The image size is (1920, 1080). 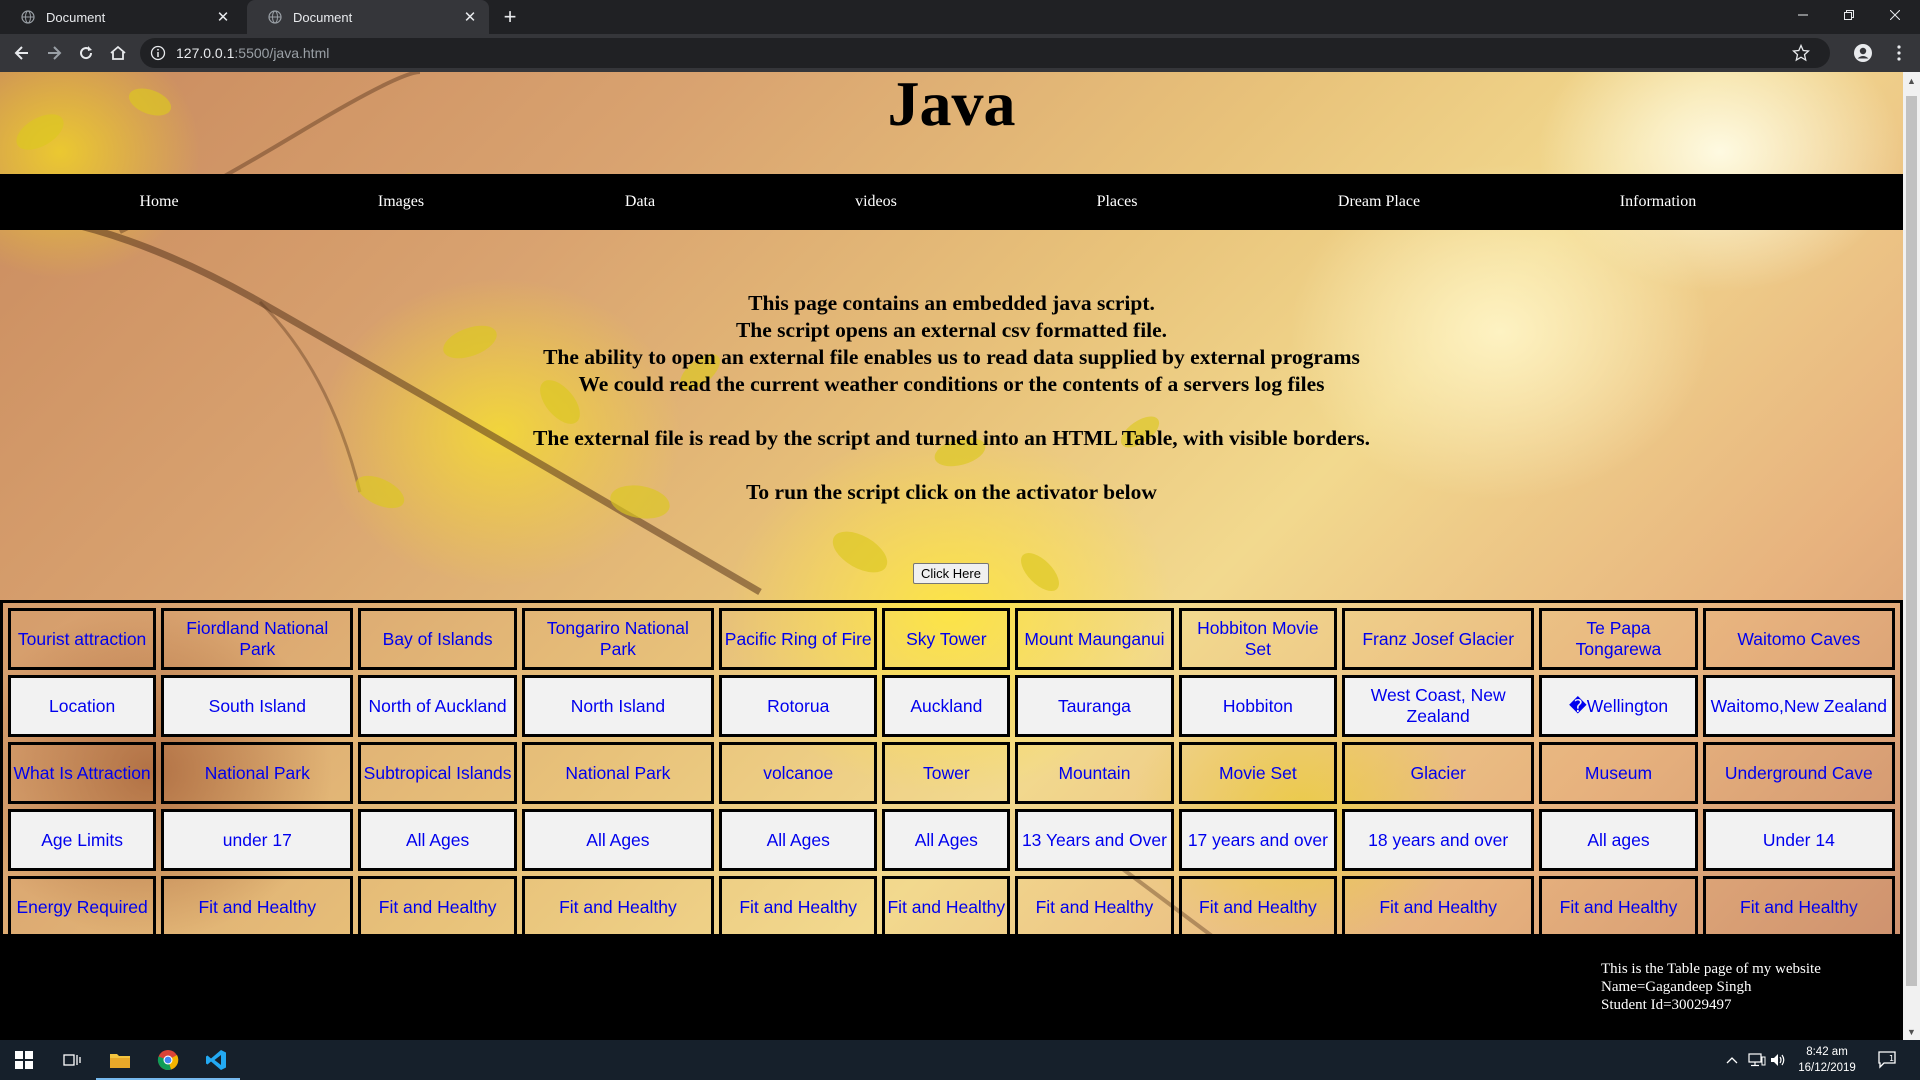 What do you see at coordinates (510, 17) in the screenshot?
I see `new-tab-plus-icon: +` at bounding box center [510, 17].